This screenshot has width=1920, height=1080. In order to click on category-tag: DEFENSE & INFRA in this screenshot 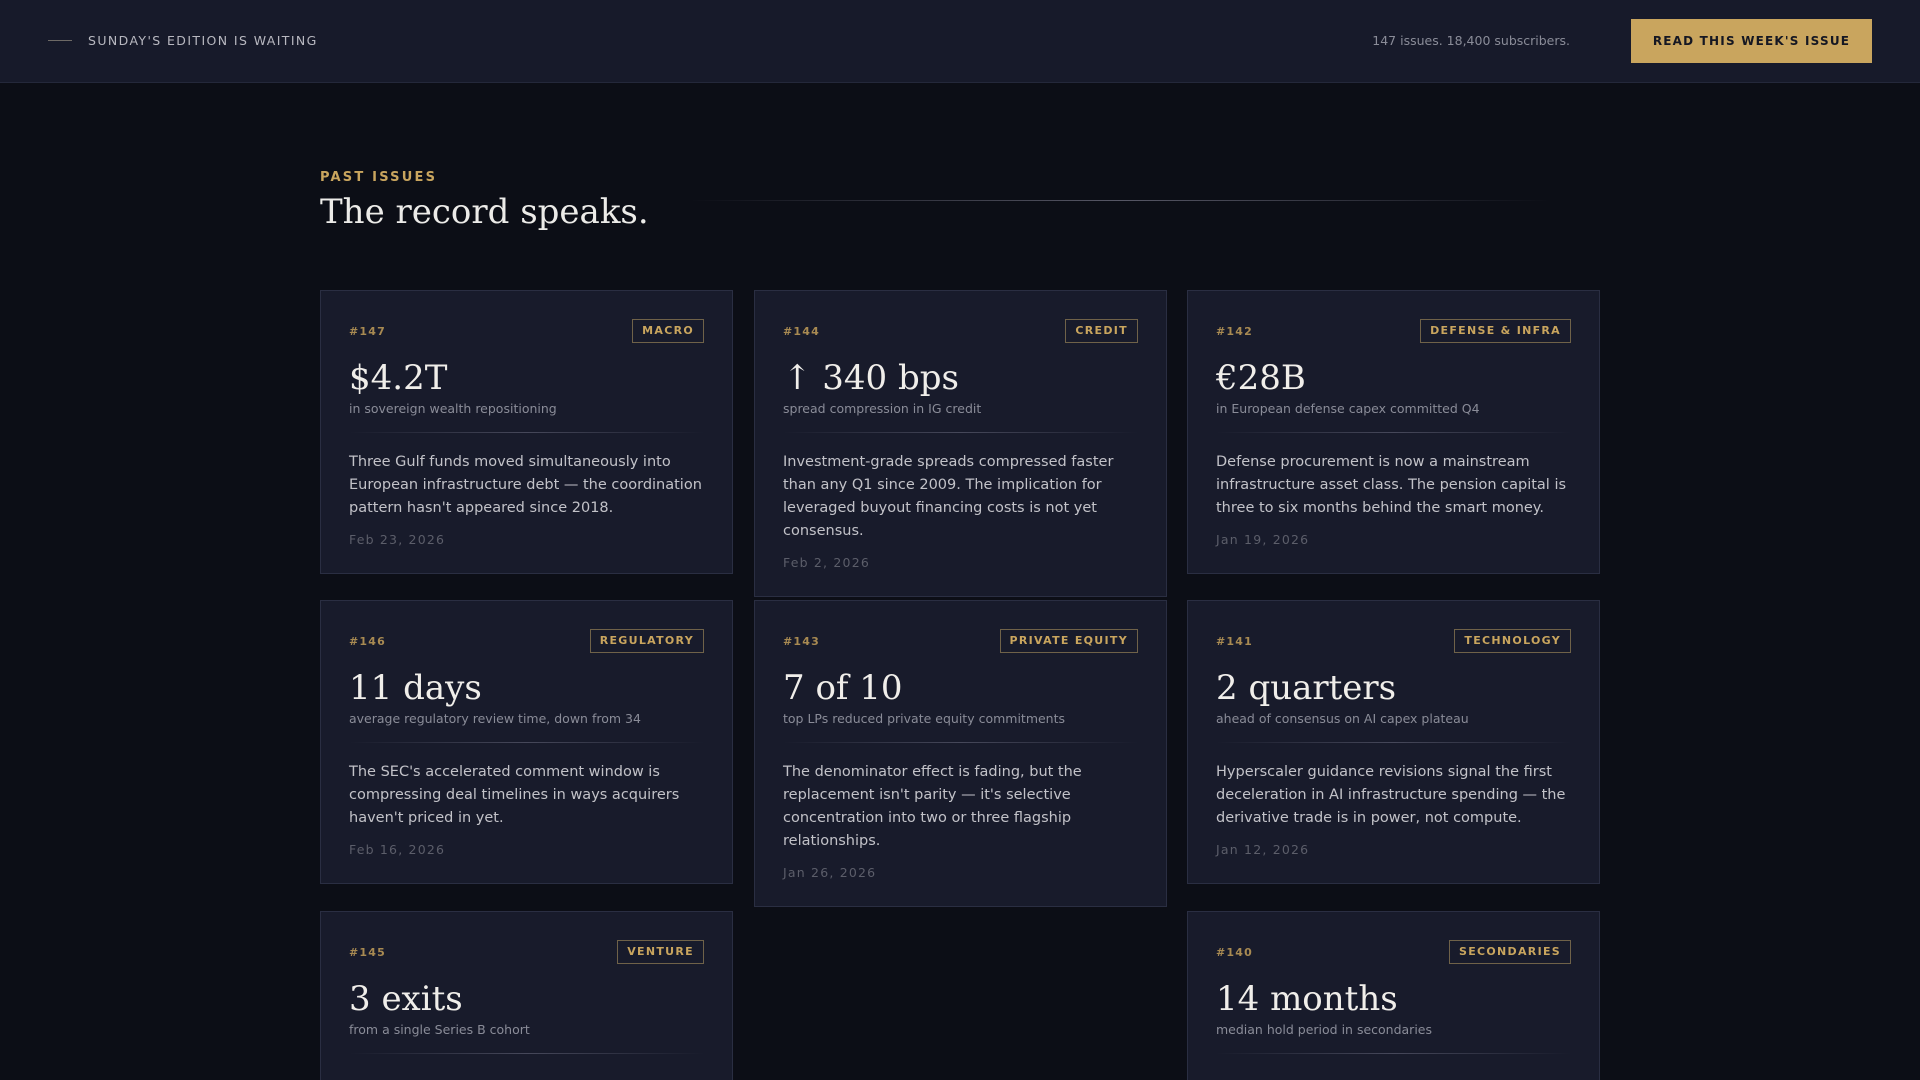, I will do `click(1495, 331)`.